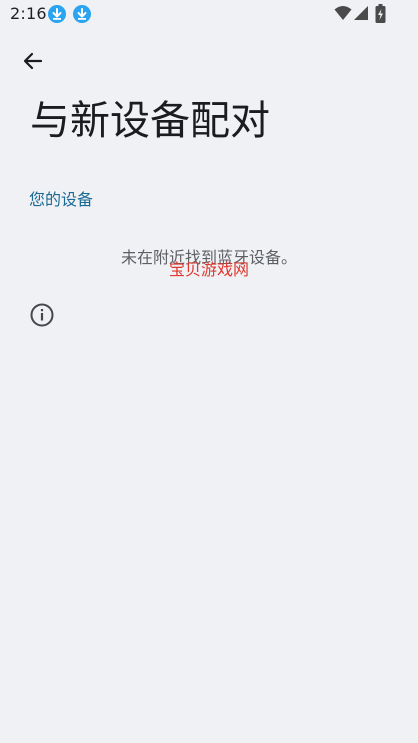 The image size is (418, 743). What do you see at coordinates (150, 121) in the screenshot?
I see `page-title: 与新设备配对` at bounding box center [150, 121].